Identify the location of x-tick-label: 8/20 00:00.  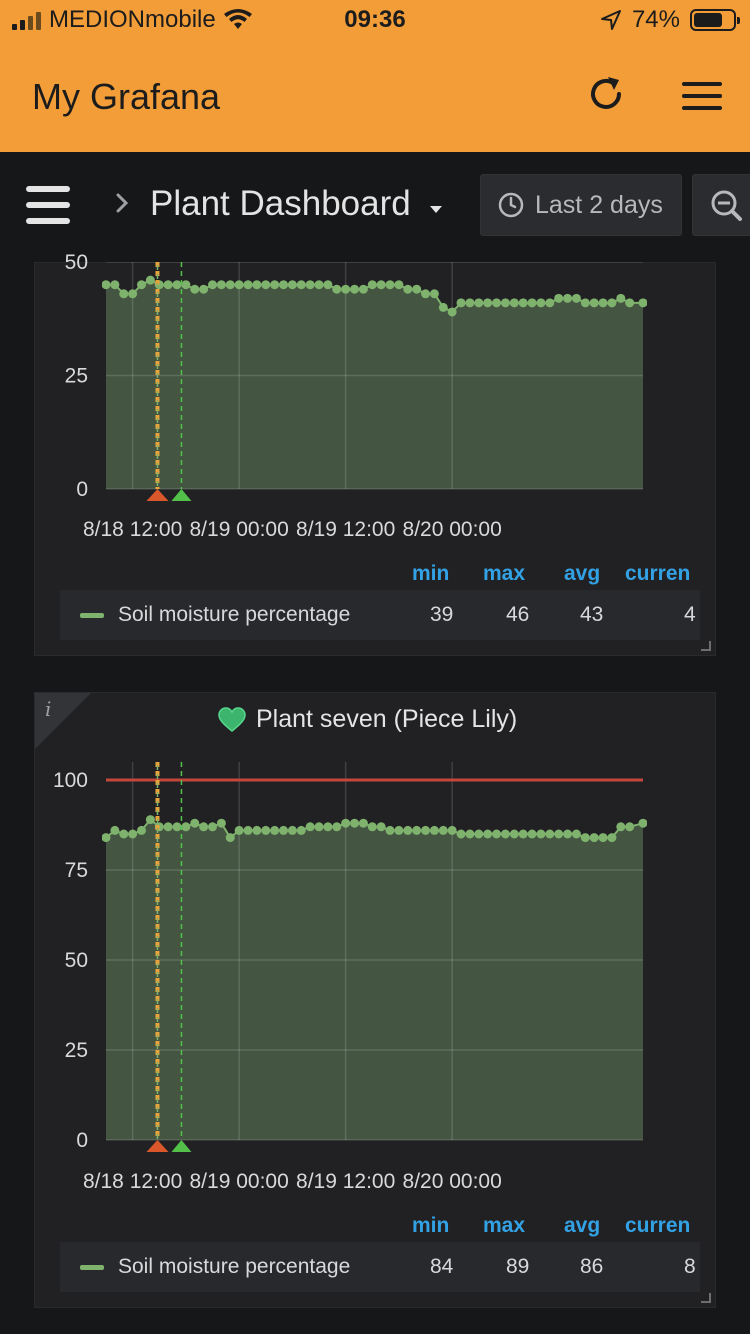
(452, 1181).